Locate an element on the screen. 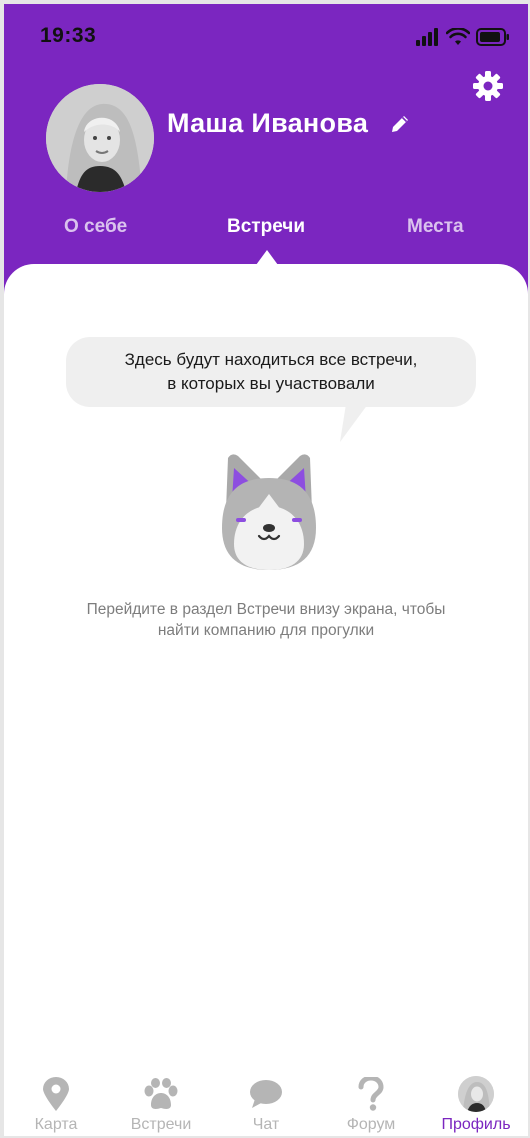 The image size is (530, 1138). profile-name: Маша Иванова is located at coordinates (268, 123).